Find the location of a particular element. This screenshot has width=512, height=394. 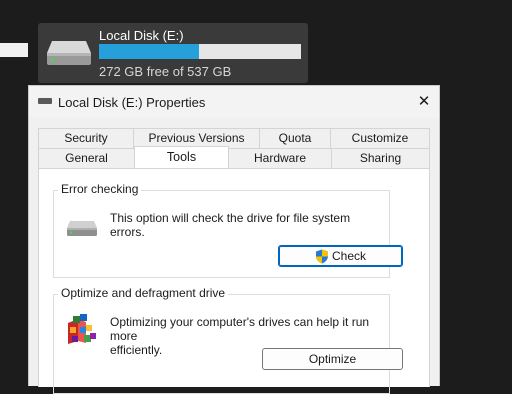

tab-customize: Customize is located at coordinates (380, 138).